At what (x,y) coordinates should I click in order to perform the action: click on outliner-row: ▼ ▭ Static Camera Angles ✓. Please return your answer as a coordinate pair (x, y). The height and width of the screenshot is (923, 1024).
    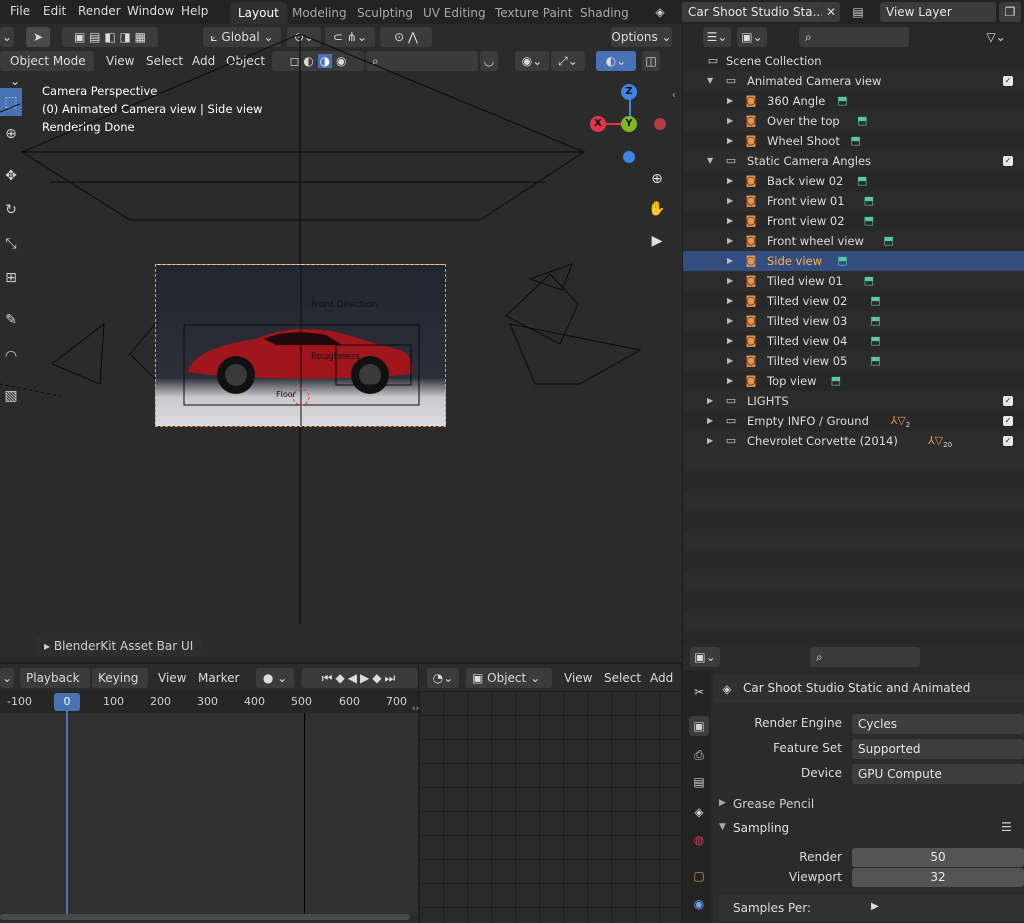
    Looking at the image, I should click on (853, 161).